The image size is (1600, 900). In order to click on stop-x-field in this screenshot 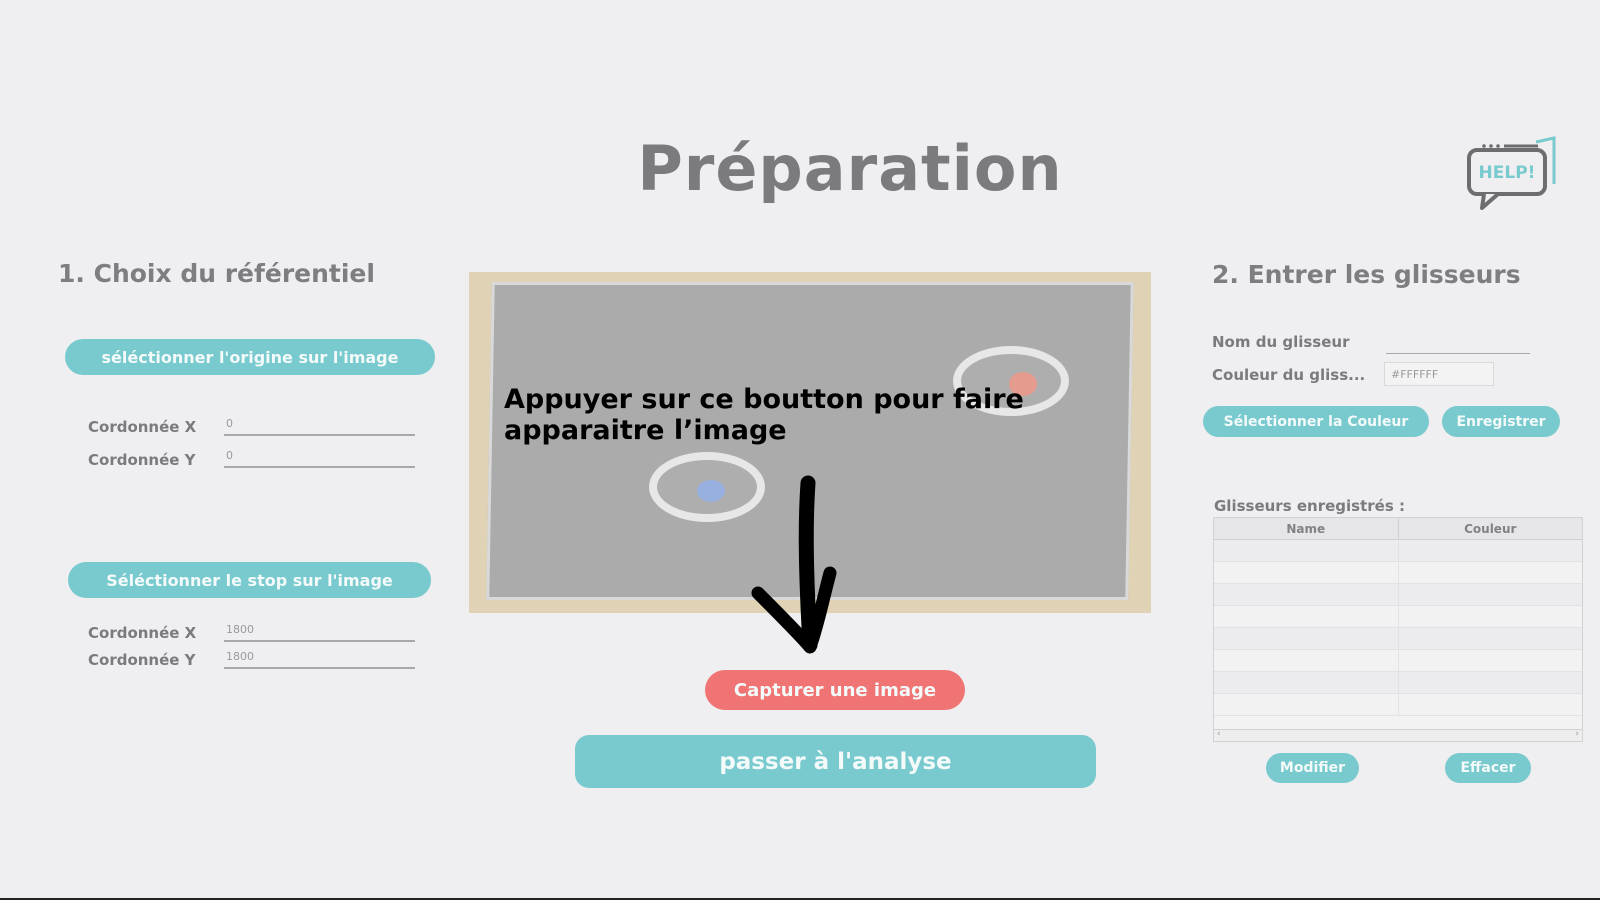, I will do `click(319, 631)`.